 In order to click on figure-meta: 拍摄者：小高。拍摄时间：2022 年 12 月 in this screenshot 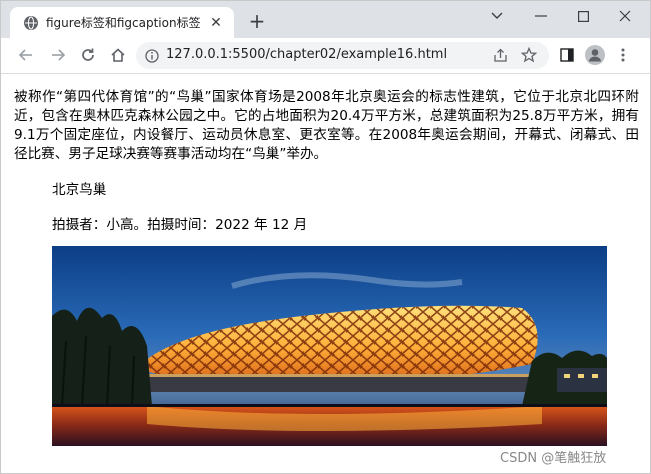, I will do `click(180, 225)`.